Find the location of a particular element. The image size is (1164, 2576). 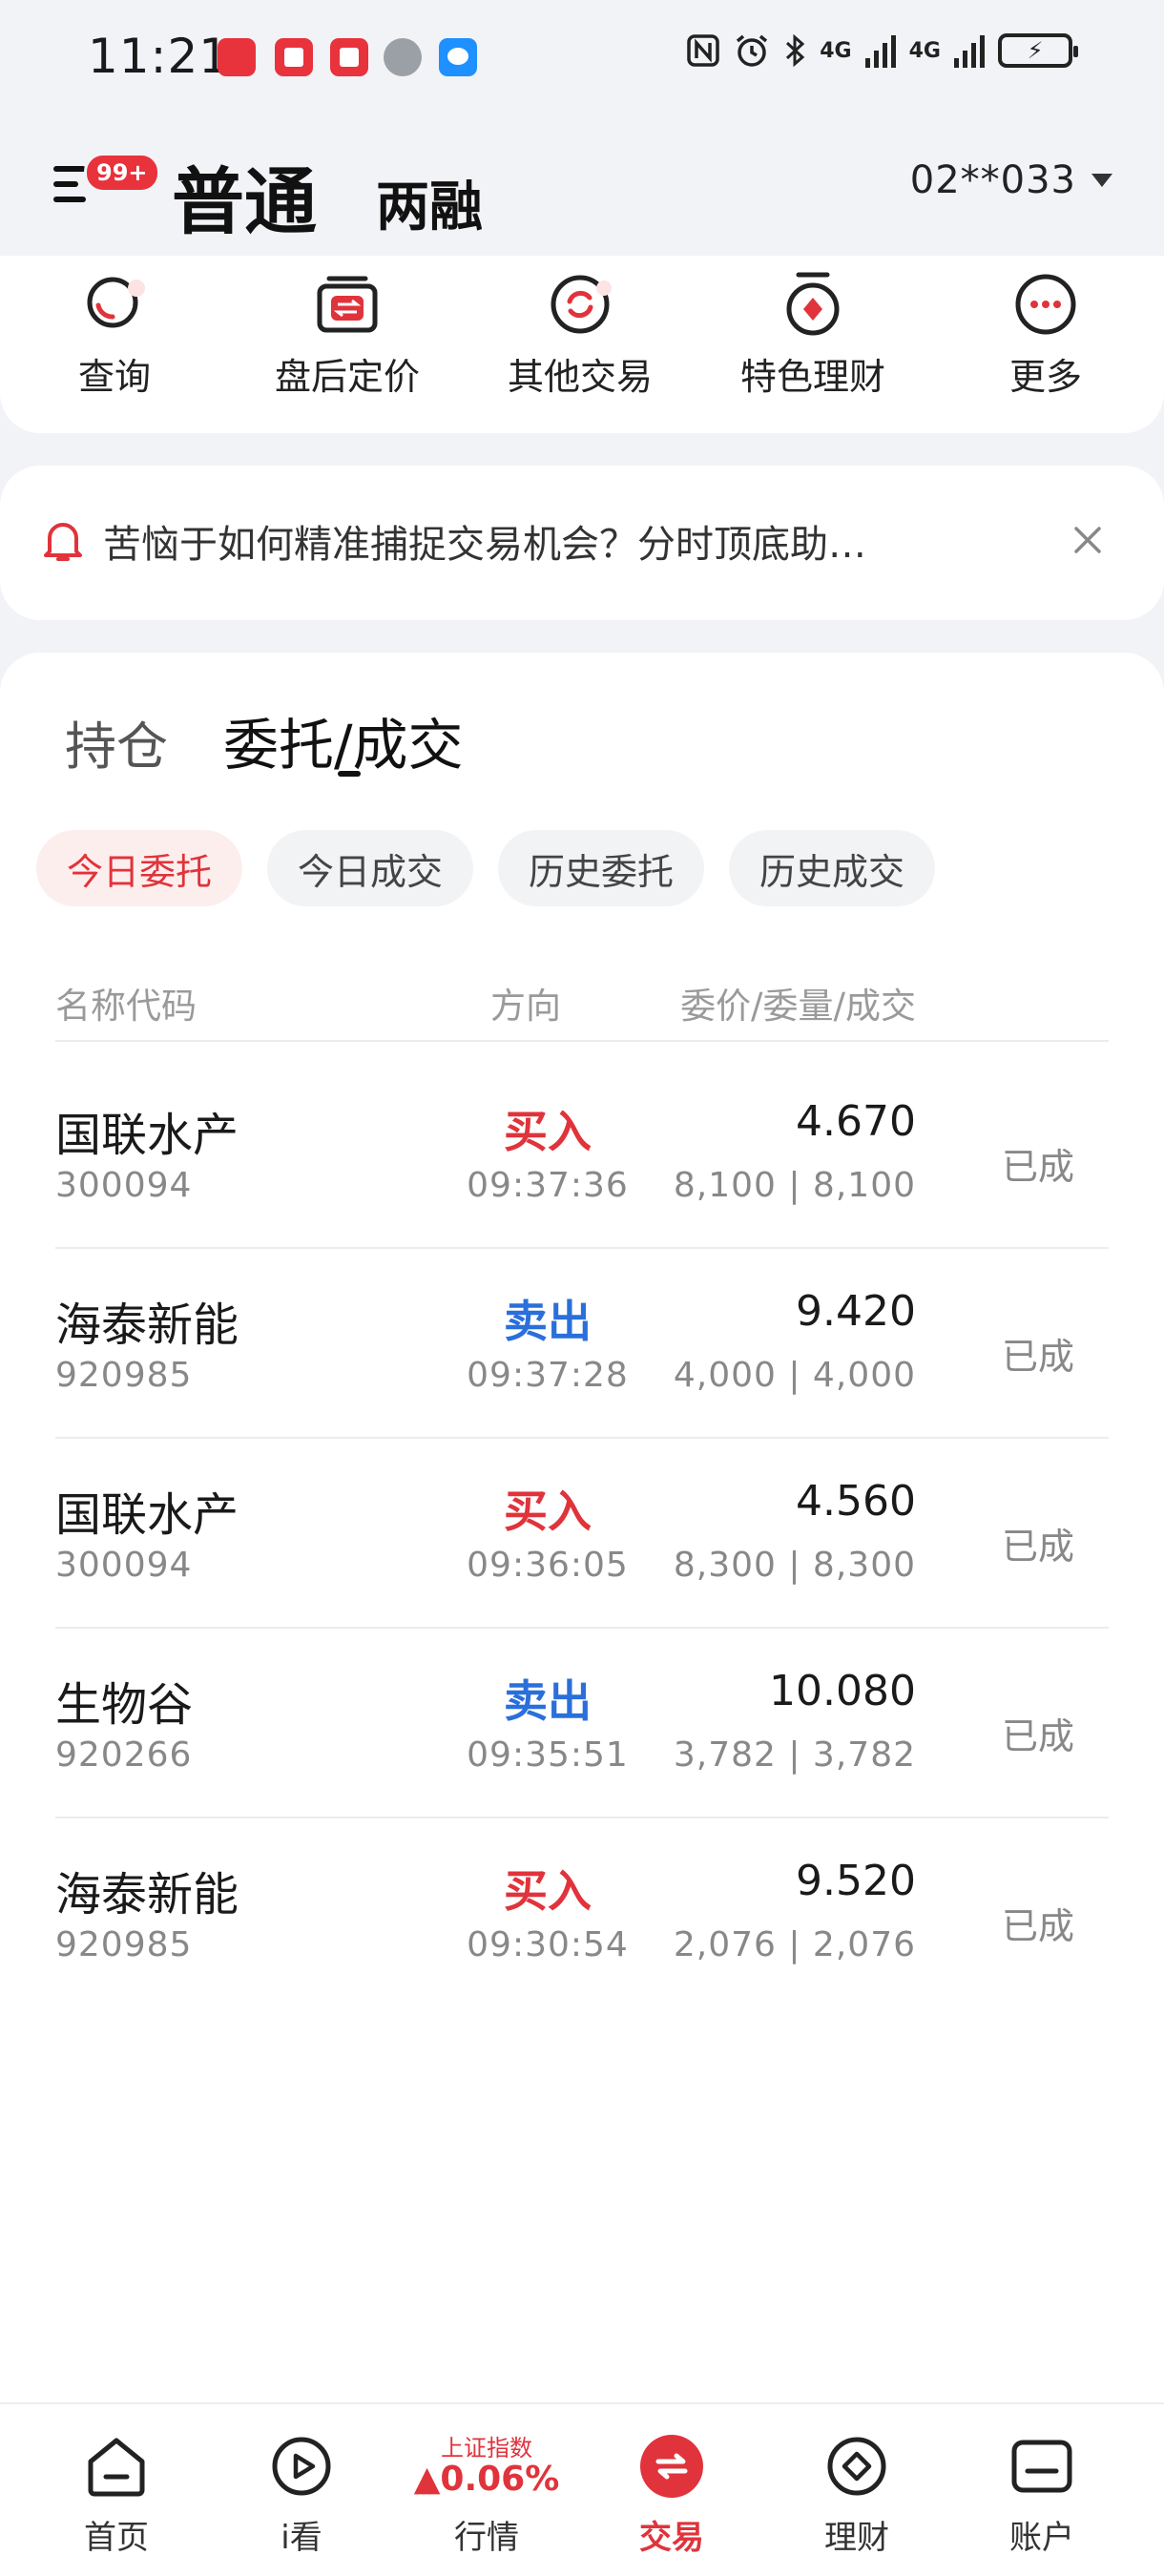

nav-watch: i看 is located at coordinates (301, 2490).